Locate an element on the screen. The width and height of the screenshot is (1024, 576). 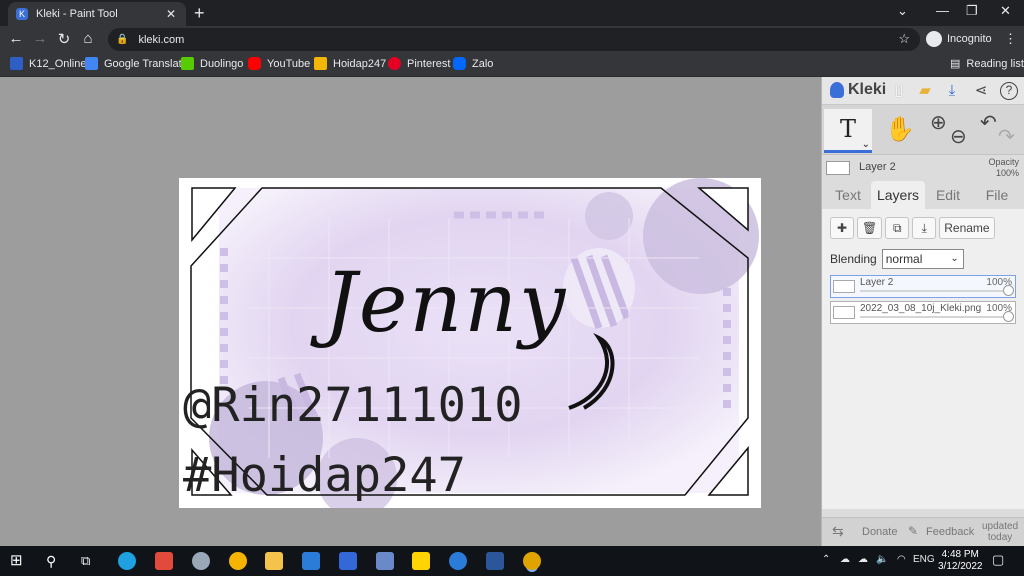
hand-tool-icon: ✋ is located at coordinates (900, 129).